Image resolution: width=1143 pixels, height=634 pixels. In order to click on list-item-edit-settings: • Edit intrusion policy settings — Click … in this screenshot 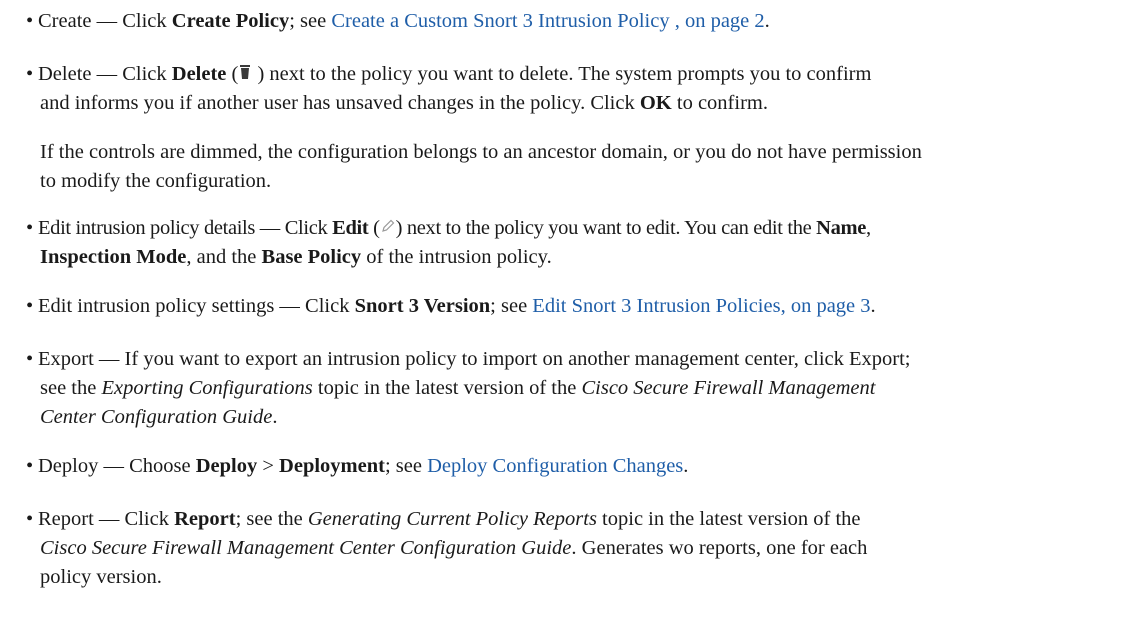, I will do `click(581, 306)`.